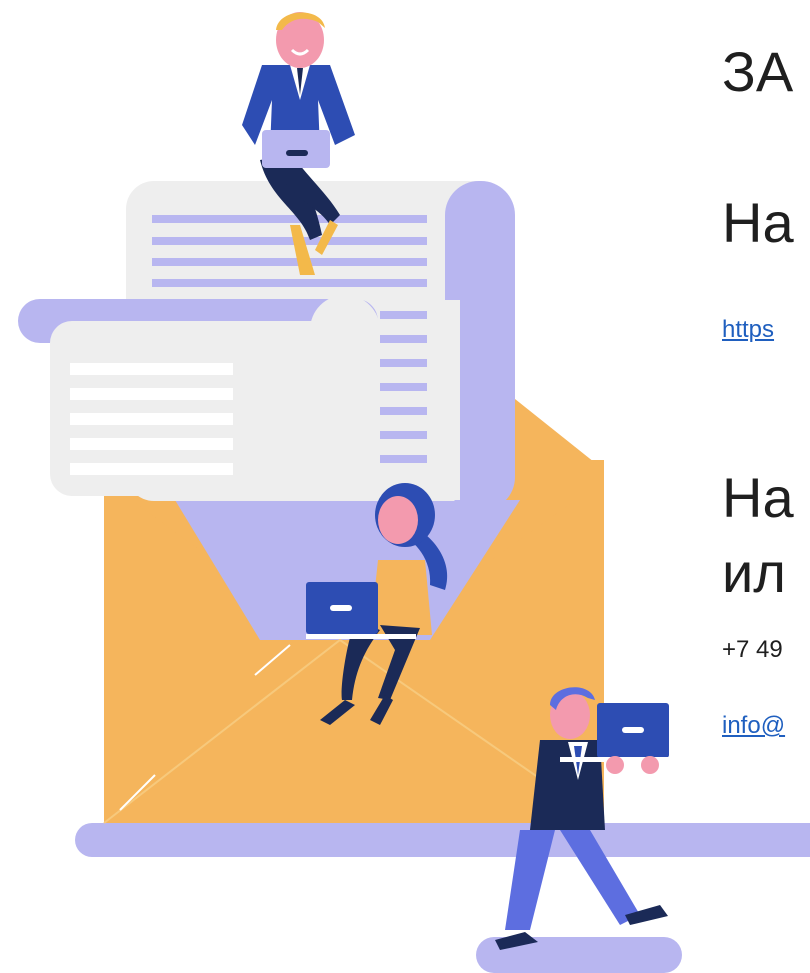 This screenshot has height=973, width=810. I want to click on phone-email-heading: На, so click(758, 497).